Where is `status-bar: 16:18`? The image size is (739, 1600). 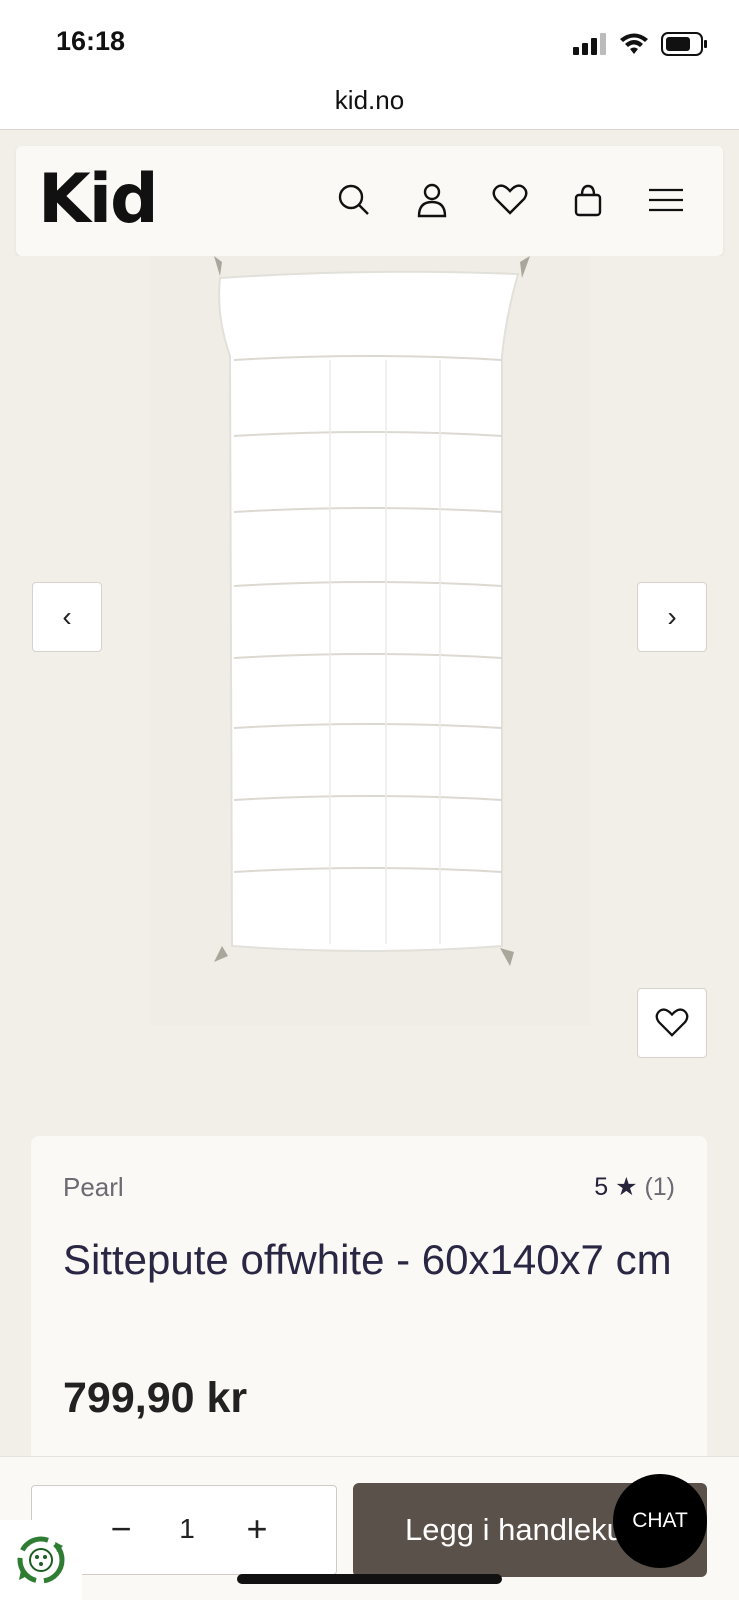
status-bar: 16:18 is located at coordinates (369, 44).